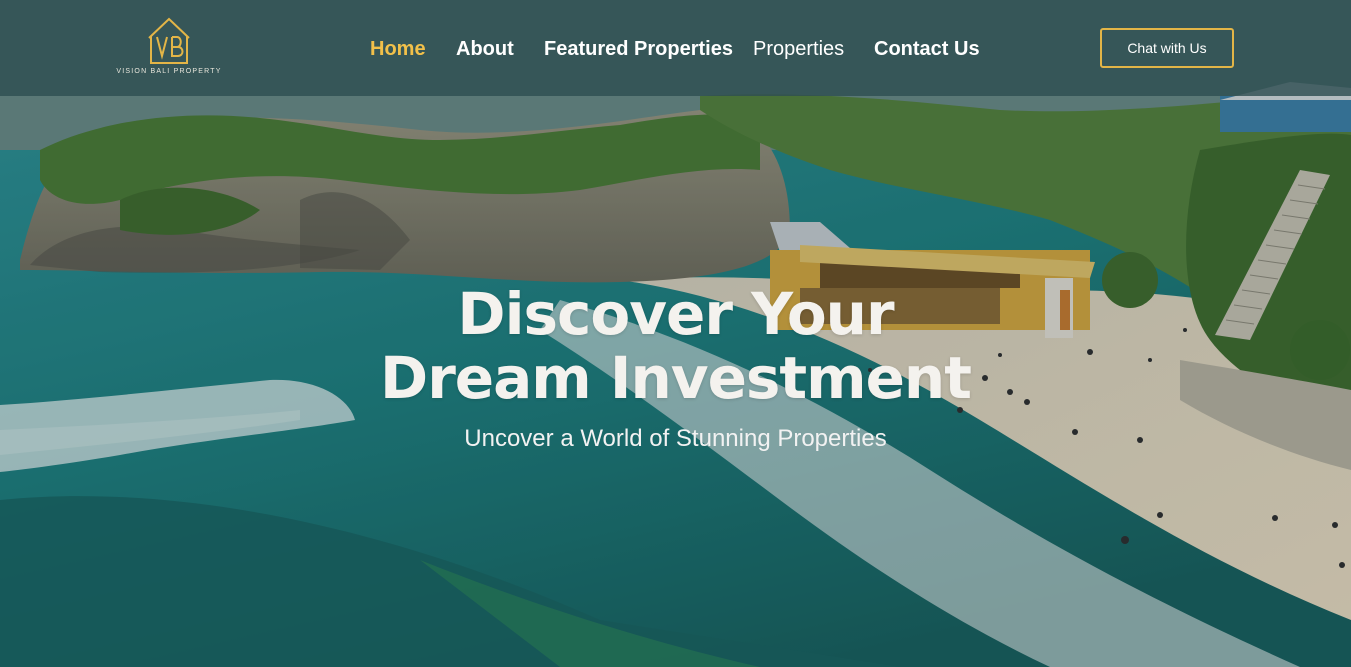  Describe the element at coordinates (676, 378) in the screenshot. I see `hero-title-line-2: Dream Investment` at that location.